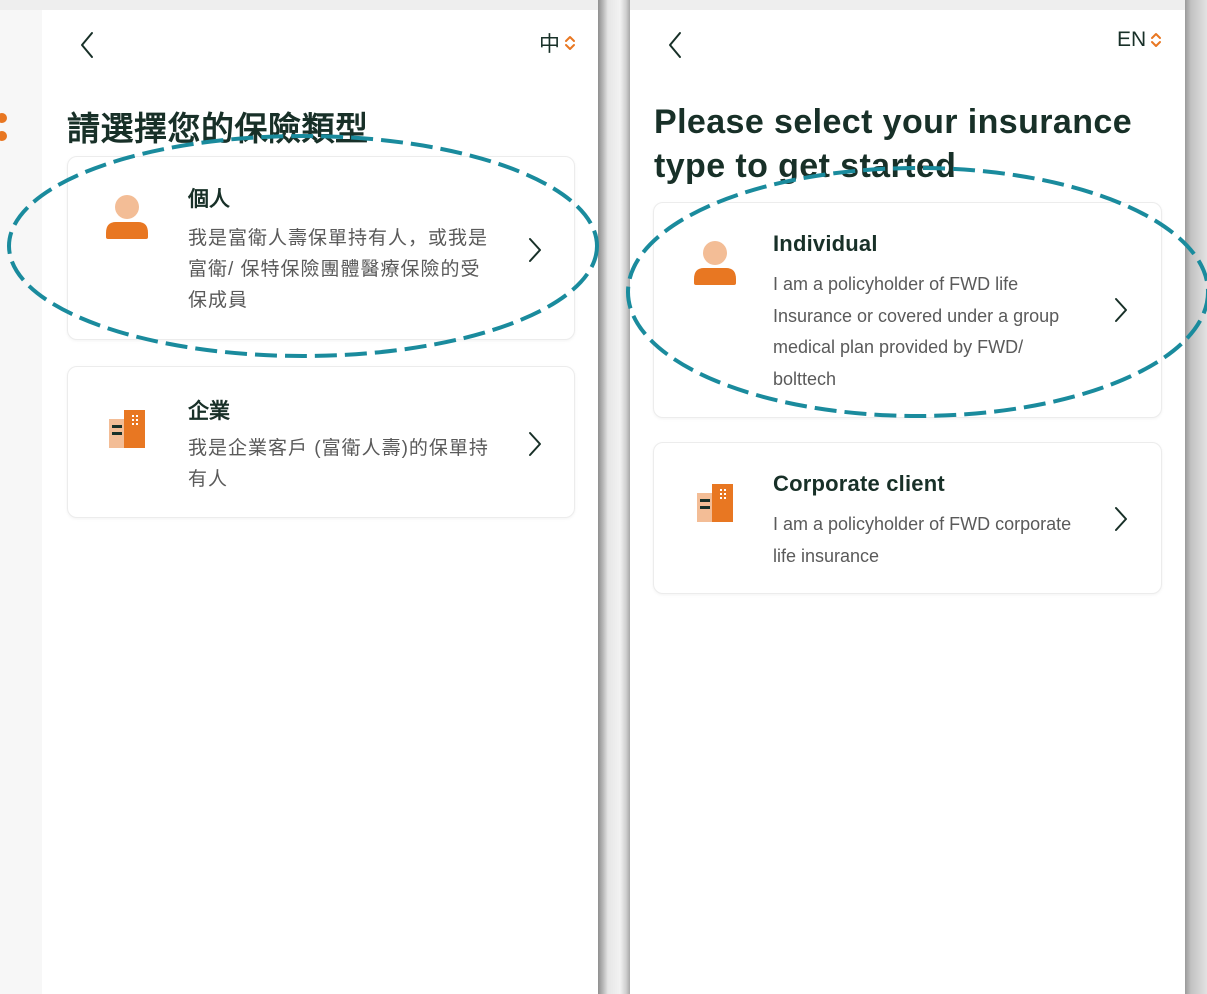 This screenshot has width=1207, height=994. Describe the element at coordinates (303, 246) in the screenshot. I see `highlight-ellipse-chinese` at that location.